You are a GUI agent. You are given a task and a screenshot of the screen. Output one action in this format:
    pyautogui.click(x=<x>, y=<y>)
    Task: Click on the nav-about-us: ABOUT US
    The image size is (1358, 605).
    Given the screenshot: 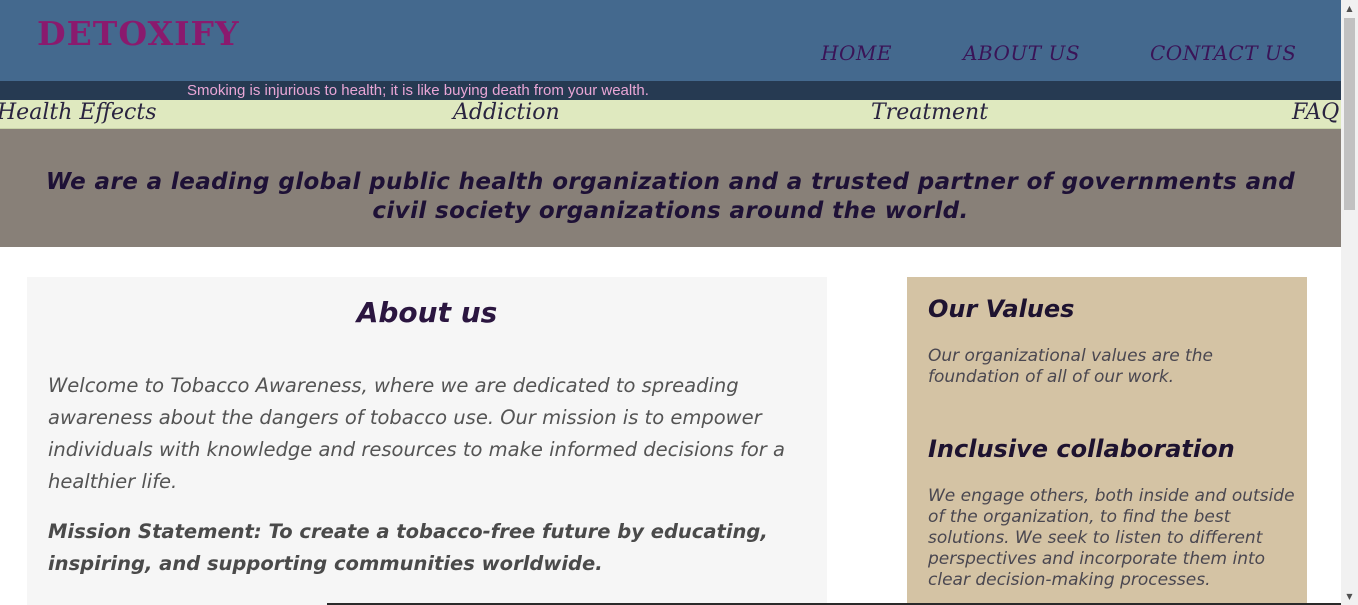 What is the action you would take?
    pyautogui.click(x=1021, y=53)
    